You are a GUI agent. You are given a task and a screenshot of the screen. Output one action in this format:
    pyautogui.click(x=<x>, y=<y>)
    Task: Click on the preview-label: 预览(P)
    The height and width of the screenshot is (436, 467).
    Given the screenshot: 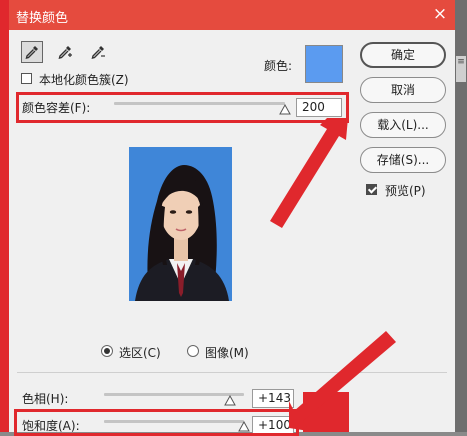 What is the action you would take?
    pyautogui.click(x=405, y=191)
    